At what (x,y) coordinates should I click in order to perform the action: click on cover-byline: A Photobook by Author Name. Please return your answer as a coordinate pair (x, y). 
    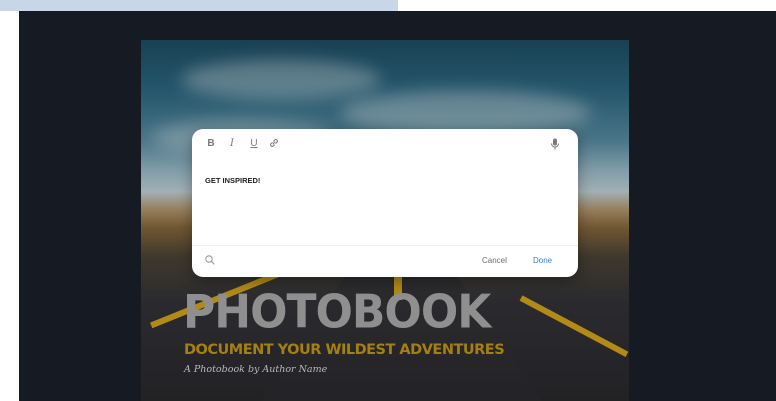
    Looking at the image, I should click on (255, 369).